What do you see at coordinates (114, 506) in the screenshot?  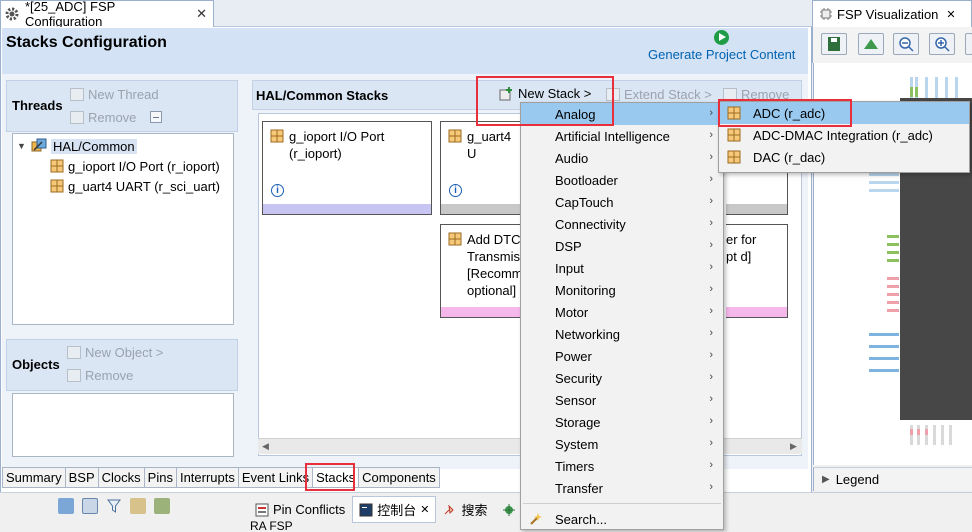 I see `filter-icon` at bounding box center [114, 506].